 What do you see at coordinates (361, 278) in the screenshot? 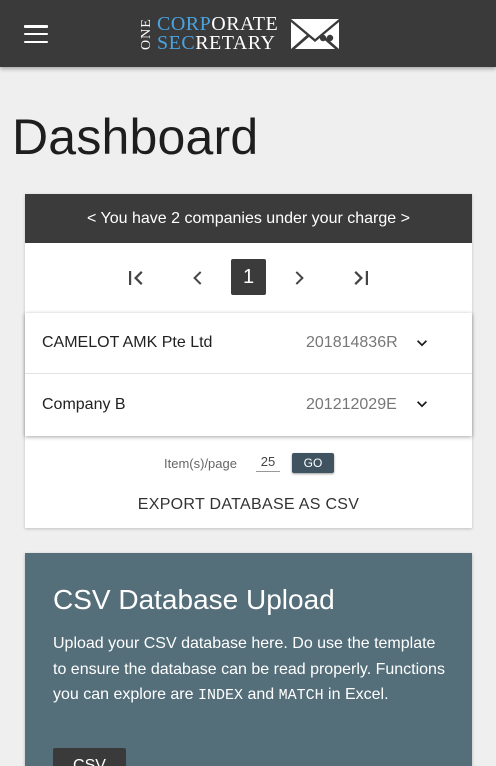
I see `last-page-icon` at bounding box center [361, 278].